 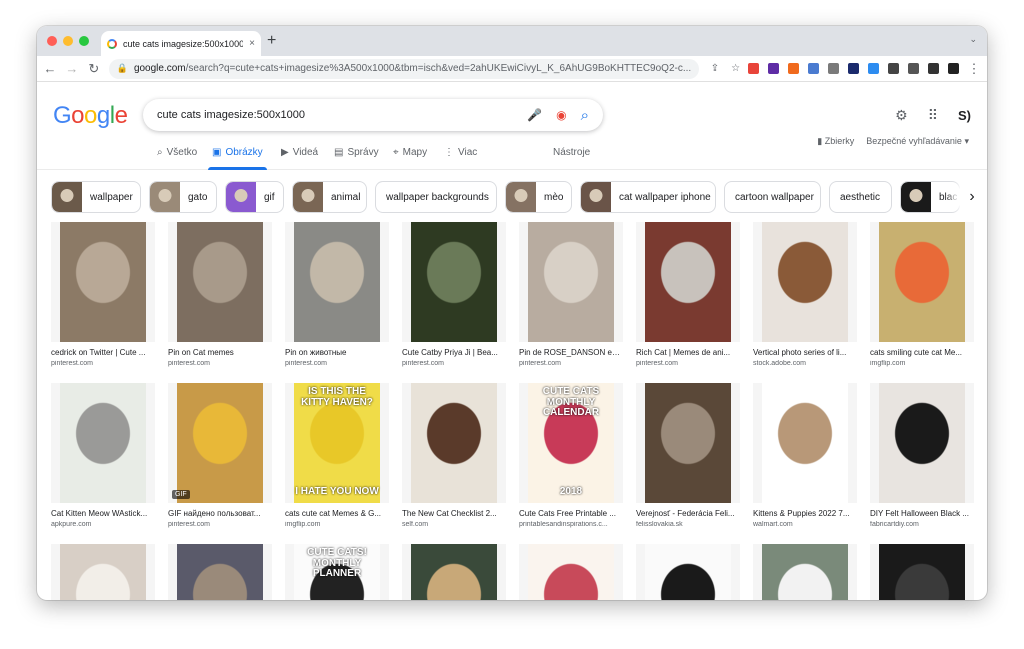 I want to click on reload-button: ↻, so click(x=94, y=69).